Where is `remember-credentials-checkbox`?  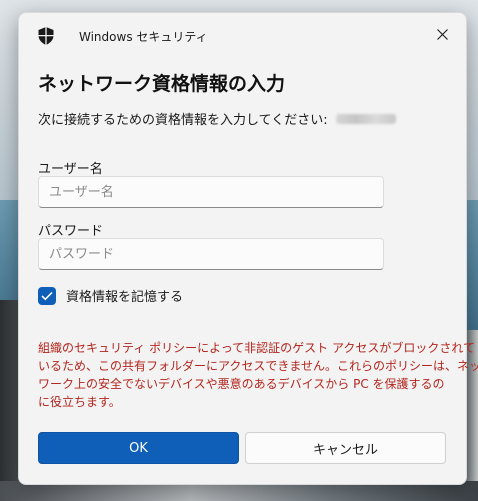
remember-credentials-checkbox is located at coordinates (47, 295).